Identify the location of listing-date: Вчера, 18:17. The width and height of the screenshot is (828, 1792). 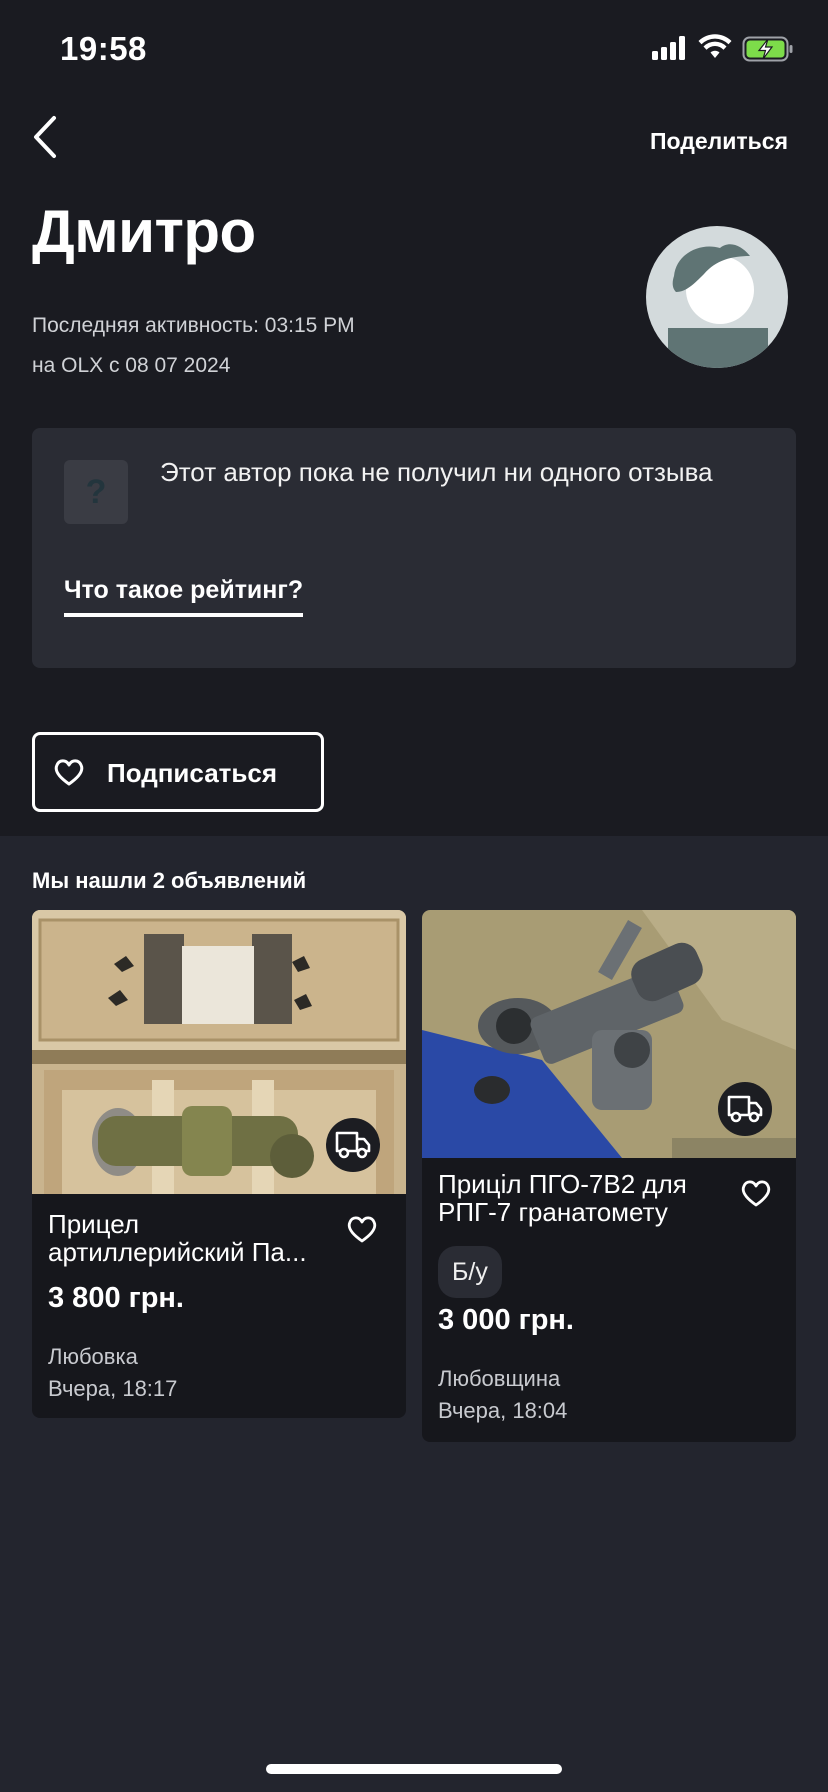
(113, 1388).